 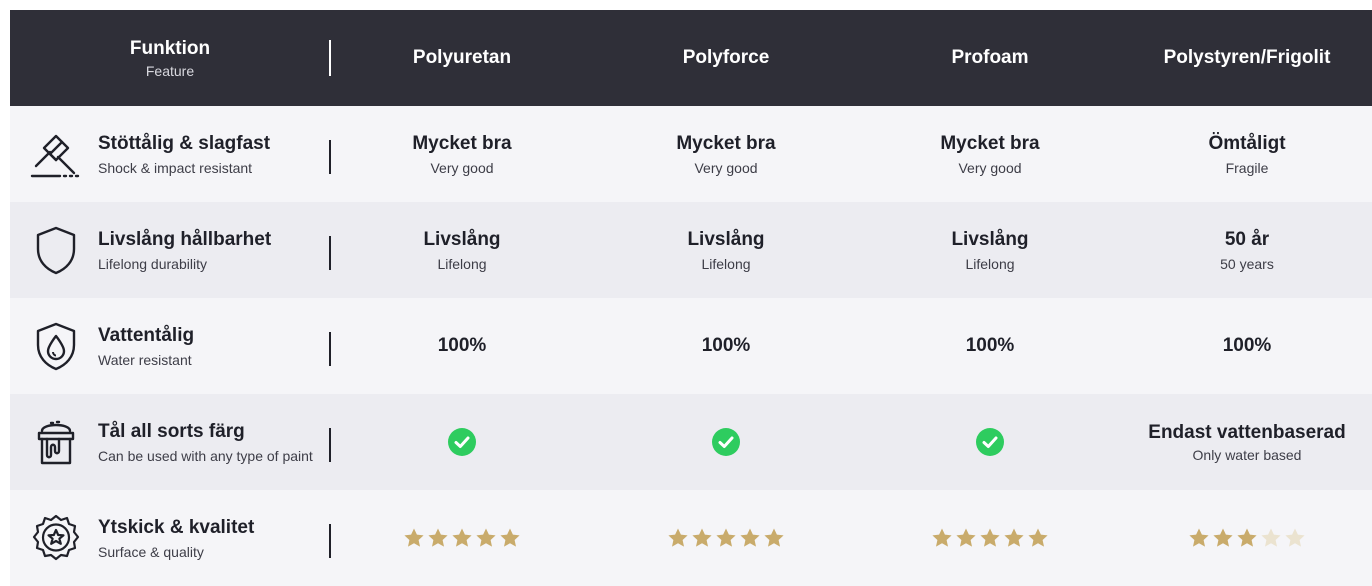 I want to click on quality-badge-icon, so click(x=56, y=538).